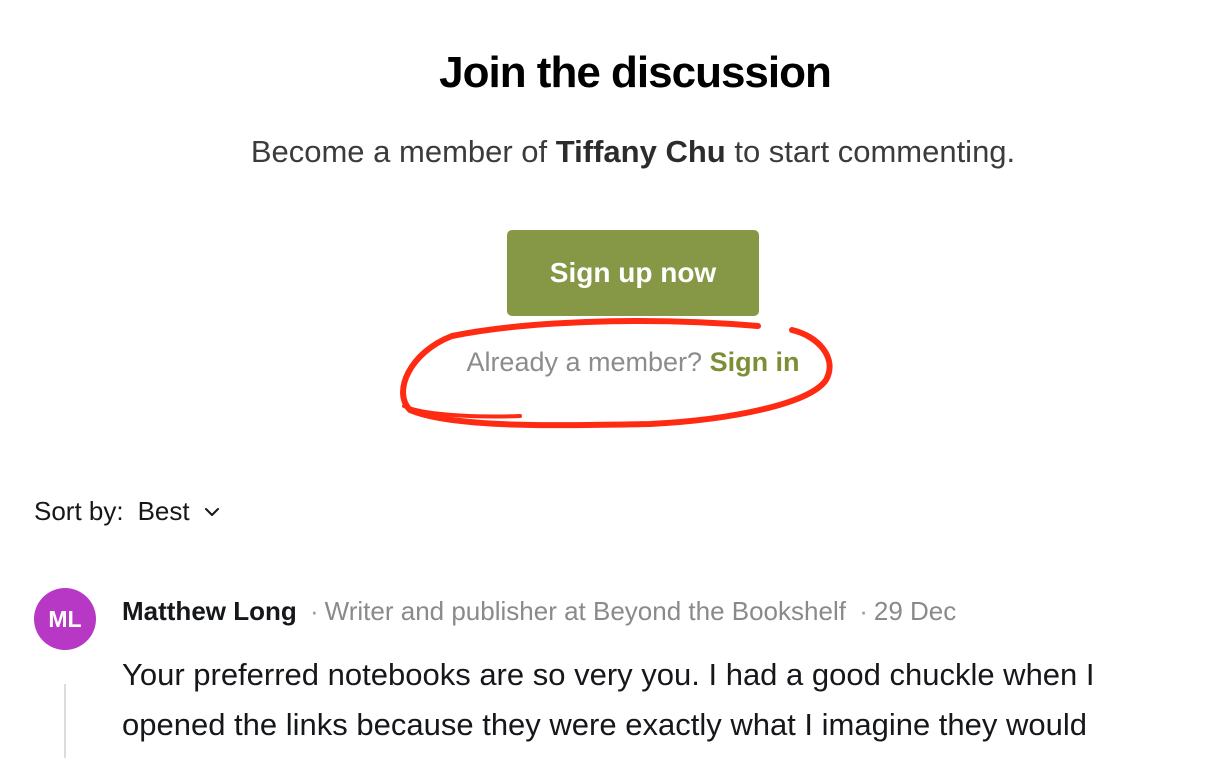 The image size is (1224, 758). I want to click on thread-line, so click(65, 721).